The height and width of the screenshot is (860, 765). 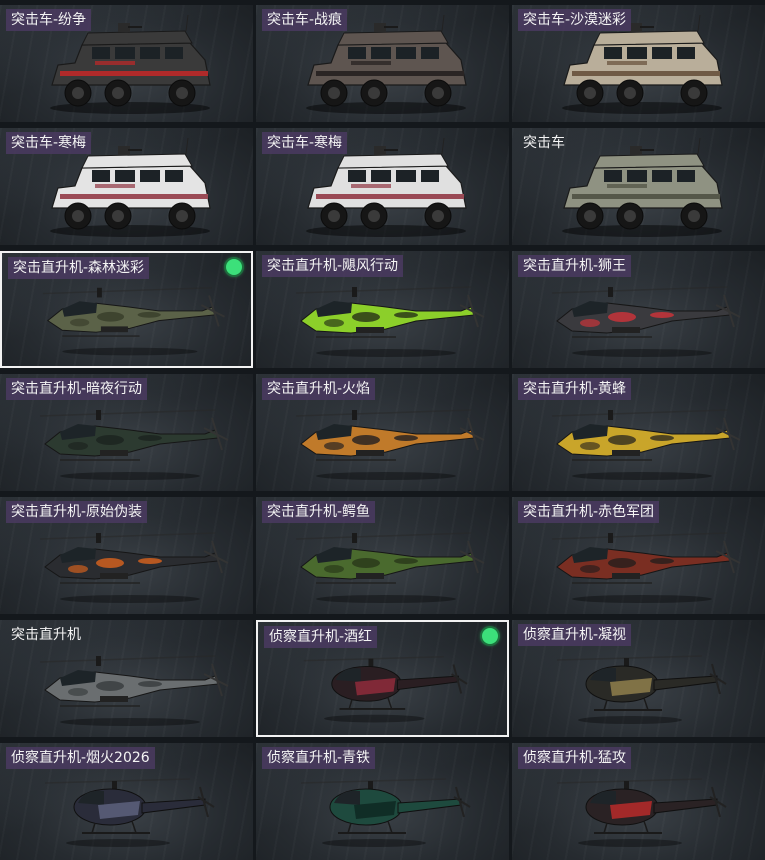 What do you see at coordinates (575, 20) in the screenshot?
I see `vehicle-skin-label: 突击车-沙漠迷彩` at bounding box center [575, 20].